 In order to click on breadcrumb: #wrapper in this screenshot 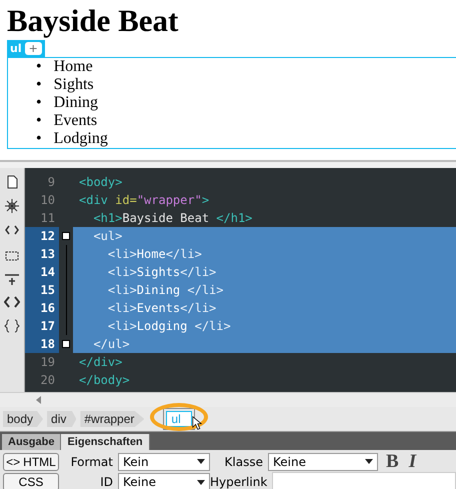, I will do `click(112, 419)`.